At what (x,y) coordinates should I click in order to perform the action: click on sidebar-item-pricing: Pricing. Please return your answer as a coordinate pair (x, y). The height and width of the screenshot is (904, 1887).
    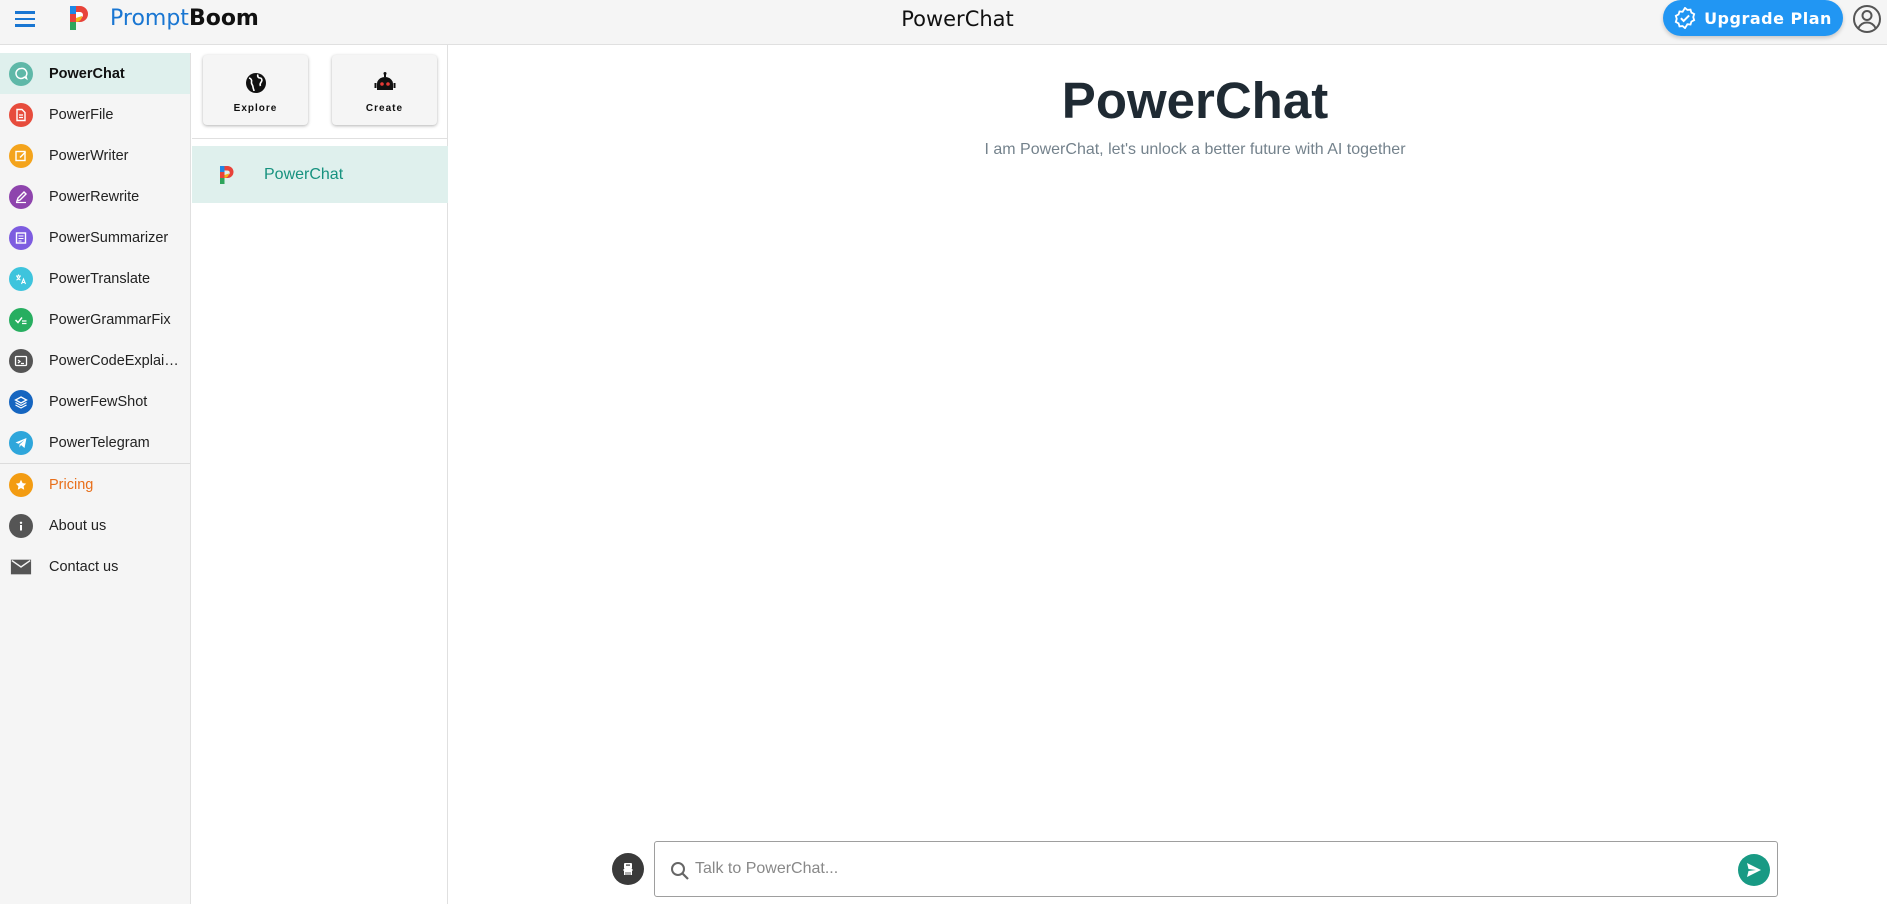
    Looking at the image, I should click on (95, 484).